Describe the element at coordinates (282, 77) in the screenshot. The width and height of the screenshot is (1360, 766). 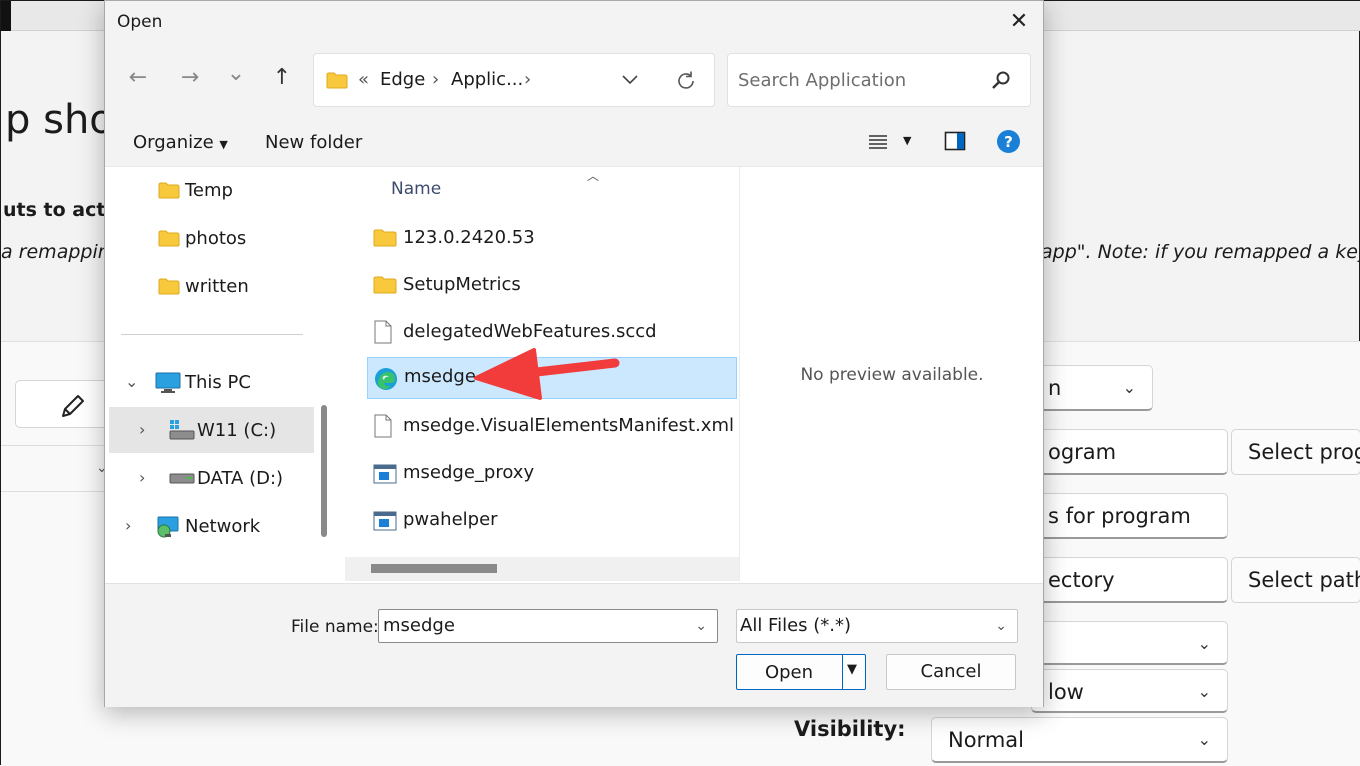
I see `up-arrow-icon: ↑` at that location.